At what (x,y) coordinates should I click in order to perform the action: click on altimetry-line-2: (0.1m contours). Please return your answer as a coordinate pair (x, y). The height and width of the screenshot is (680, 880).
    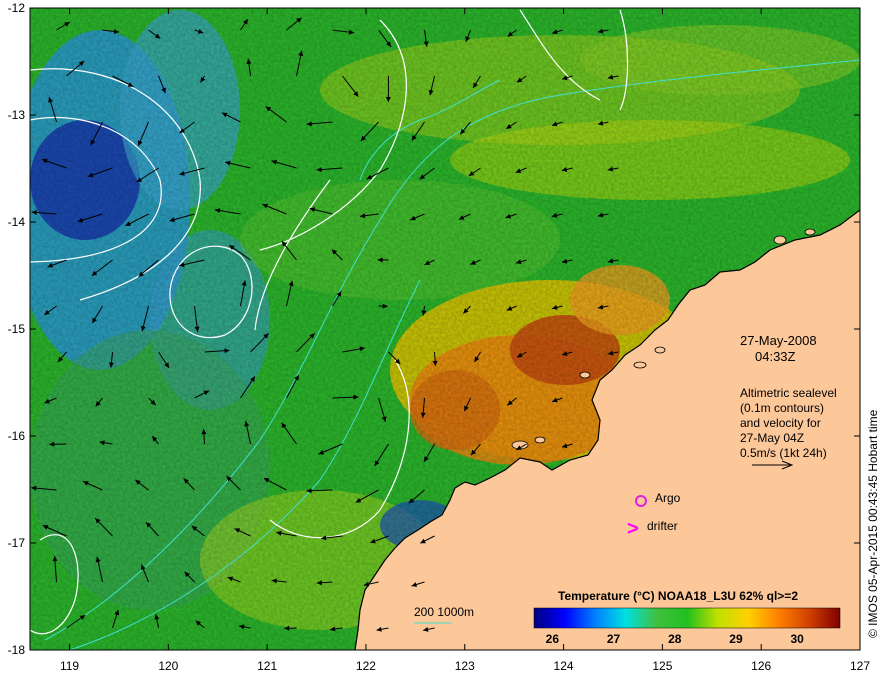
    Looking at the image, I should click on (782, 408).